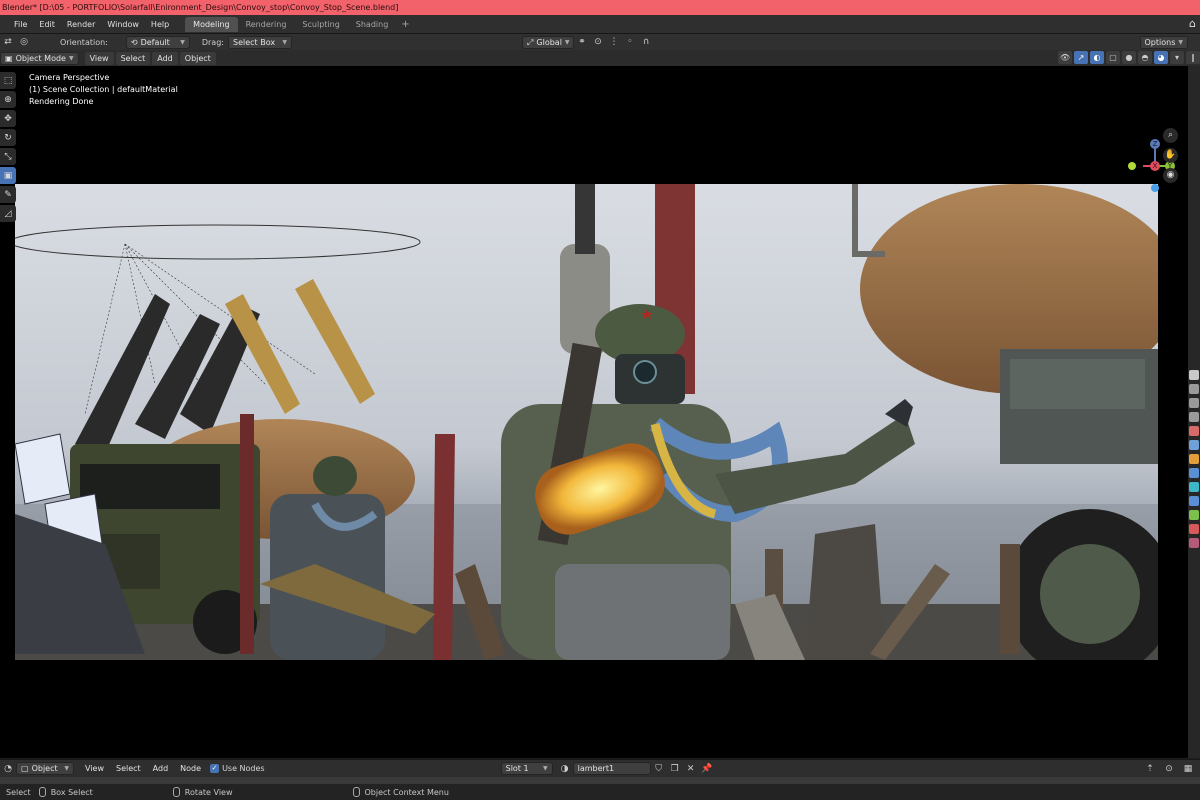 The width and height of the screenshot is (1200, 800). Describe the element at coordinates (25, 768) in the screenshot. I see `object-icon: ▢` at that location.